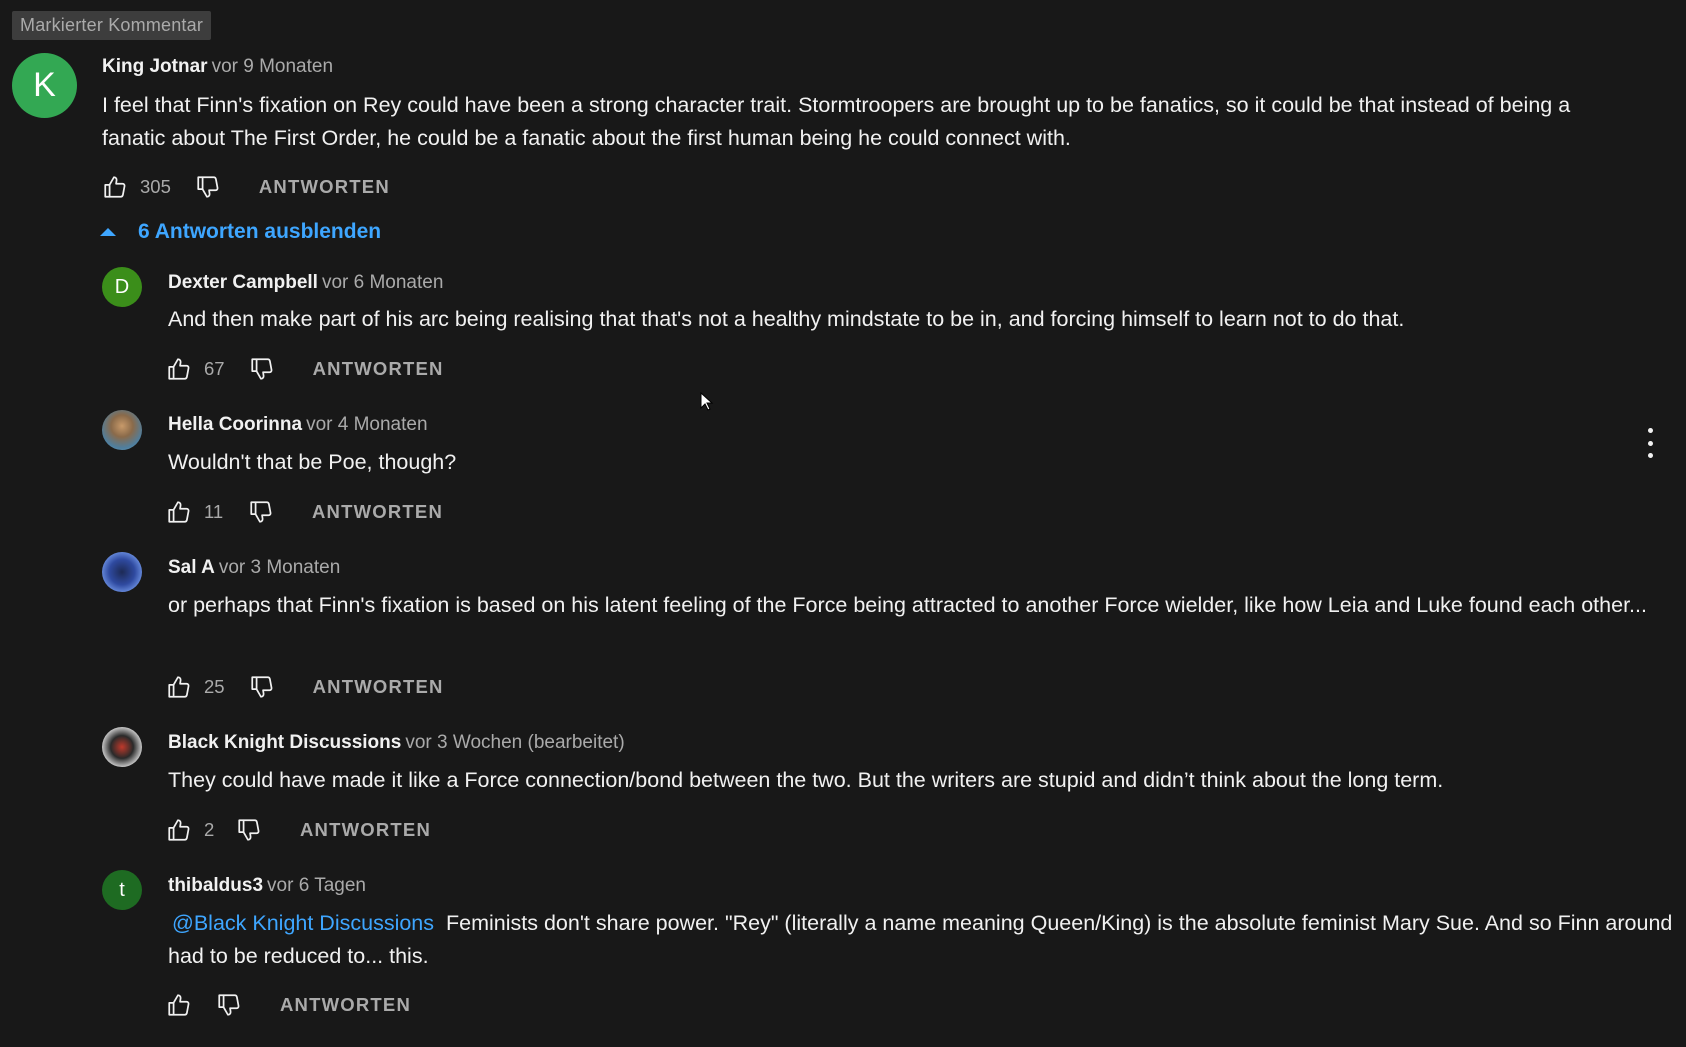 The image size is (1686, 1047). I want to click on comment-time: vor 3 Wochen (bearbeitet), so click(514, 742).